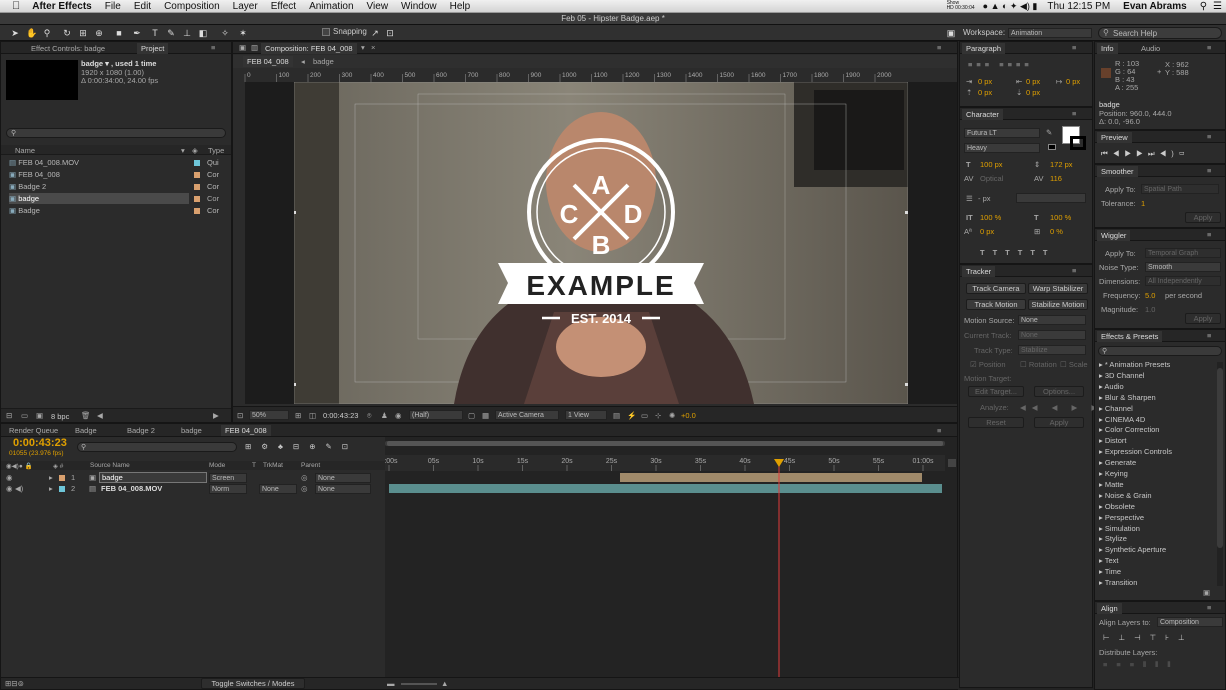 The image size is (1226, 690). What do you see at coordinates (157, 447) in the screenshot?
I see `timeline-search-input: ⚲` at bounding box center [157, 447].